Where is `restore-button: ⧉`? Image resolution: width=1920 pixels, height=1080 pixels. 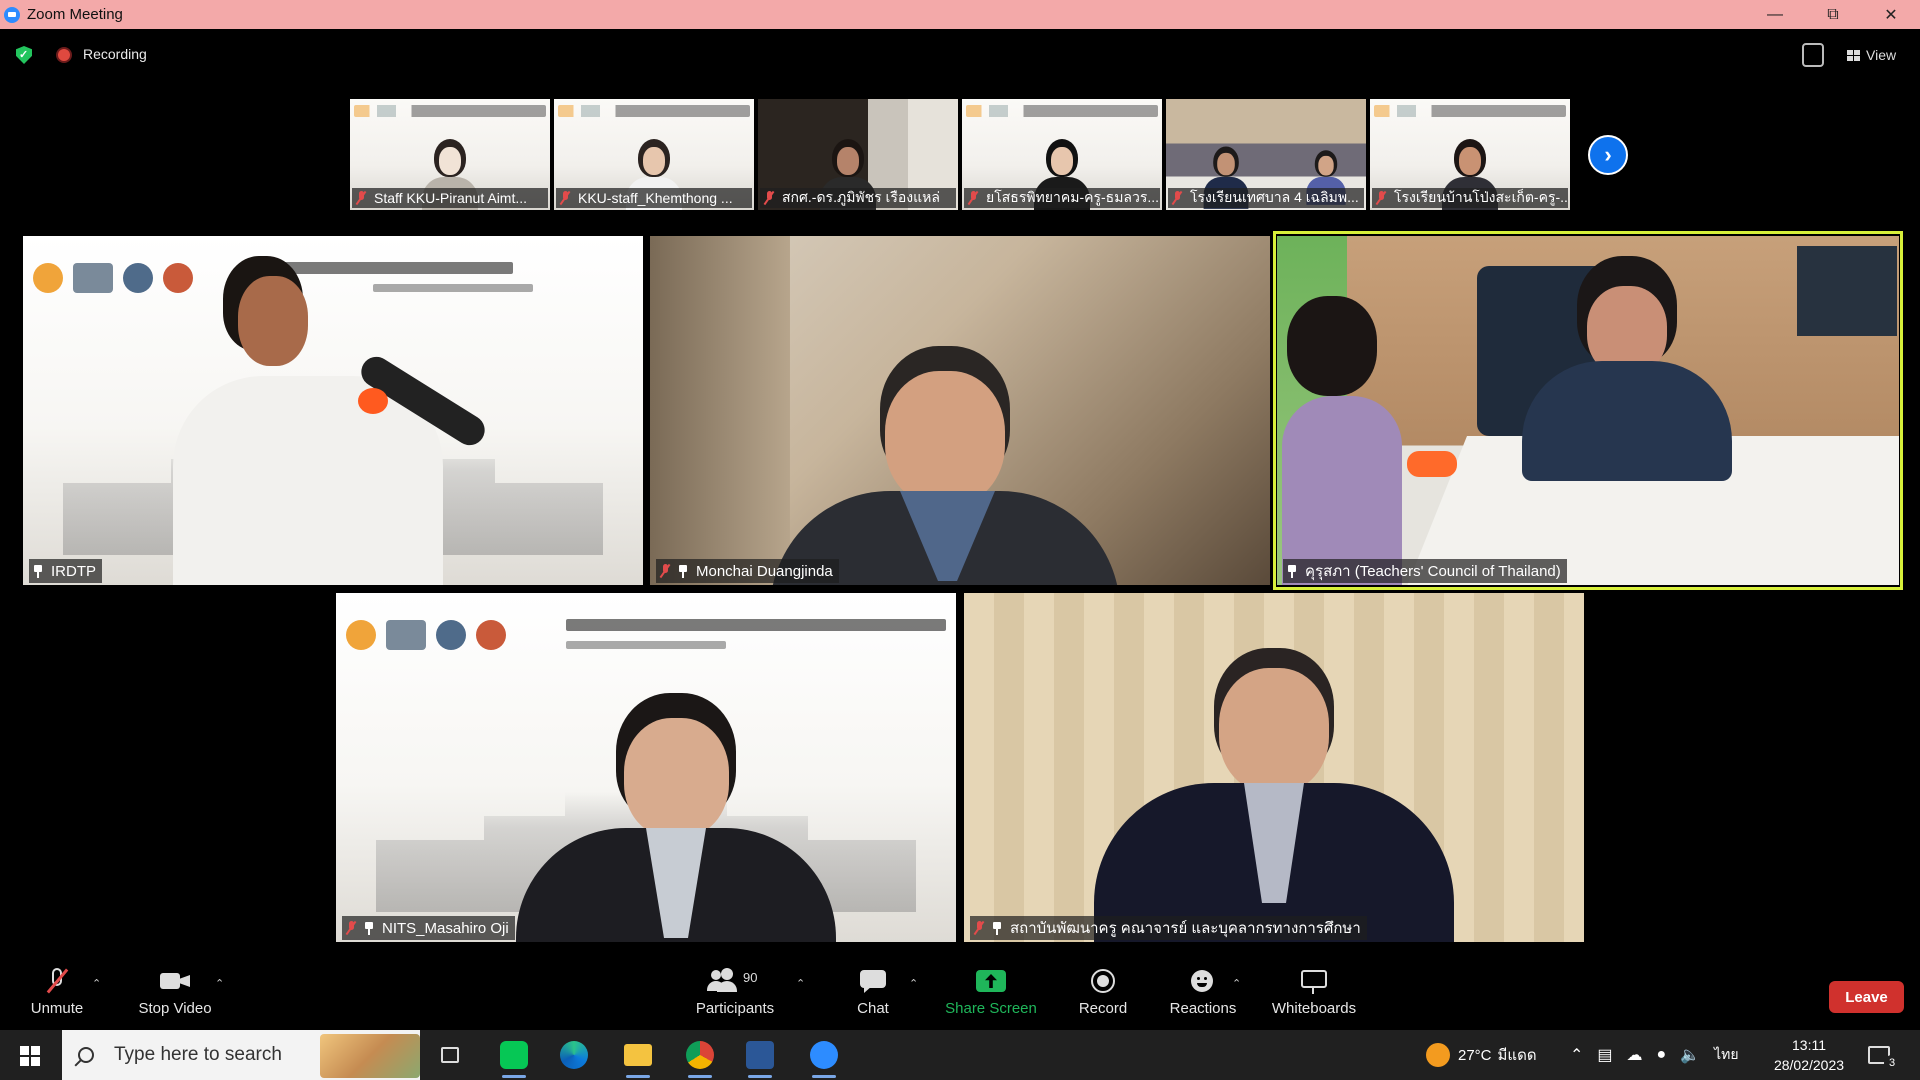
restore-button: ⧉ is located at coordinates (1833, 14).